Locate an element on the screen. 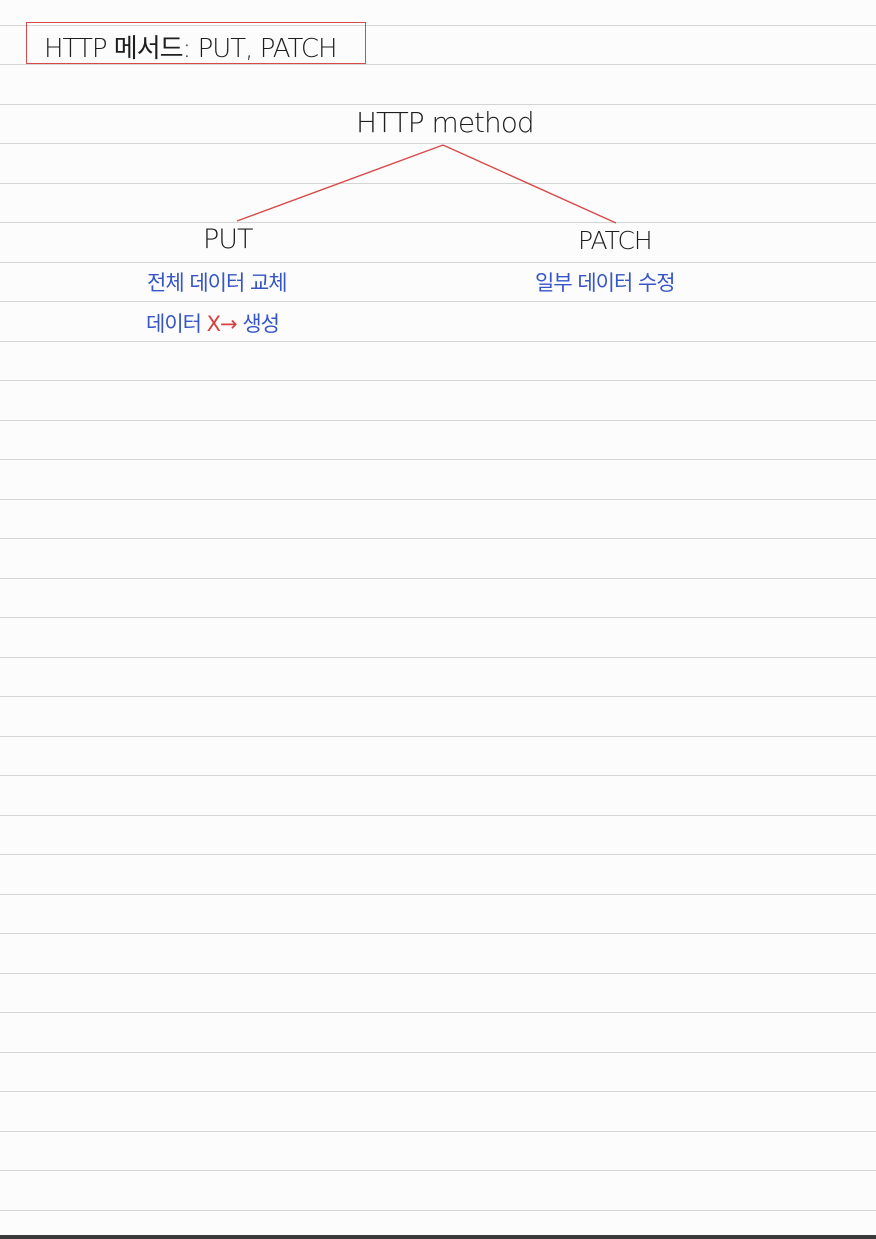  tree-node-put: PUT is located at coordinates (228, 239).